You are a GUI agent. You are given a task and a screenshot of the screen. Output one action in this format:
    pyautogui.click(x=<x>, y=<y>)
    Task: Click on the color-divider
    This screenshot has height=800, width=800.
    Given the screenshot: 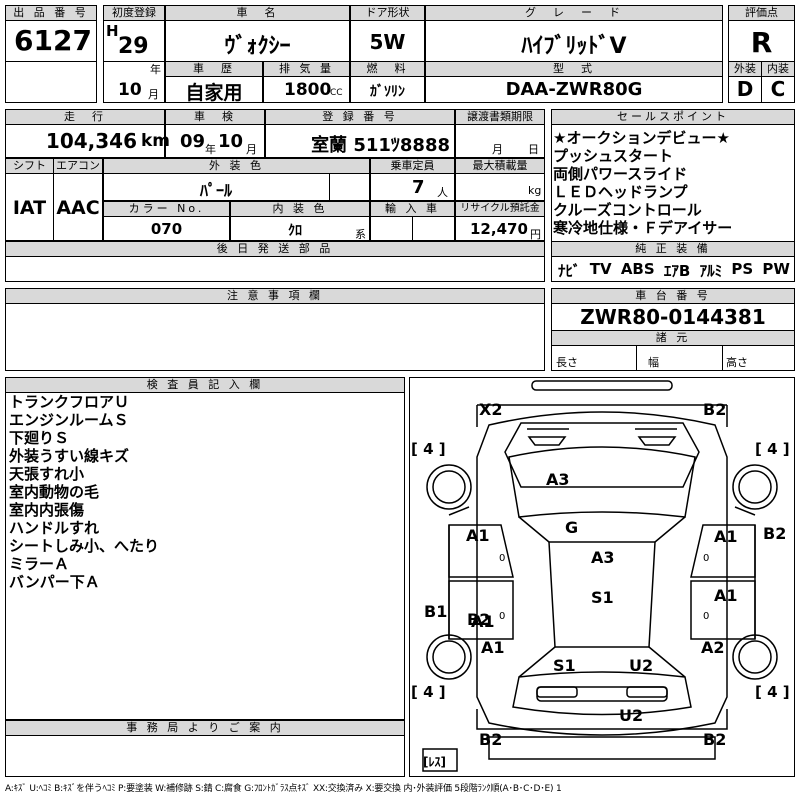 What is the action you would take?
    pyautogui.click(x=349, y=187)
    